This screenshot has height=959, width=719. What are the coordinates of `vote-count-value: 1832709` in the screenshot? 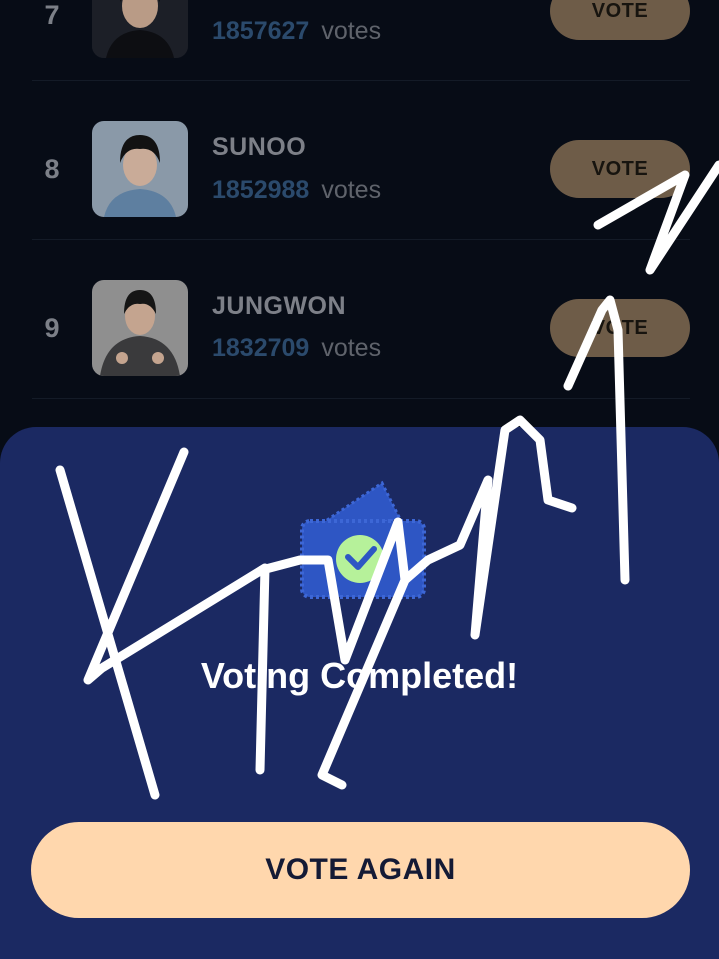 It's located at (261, 348).